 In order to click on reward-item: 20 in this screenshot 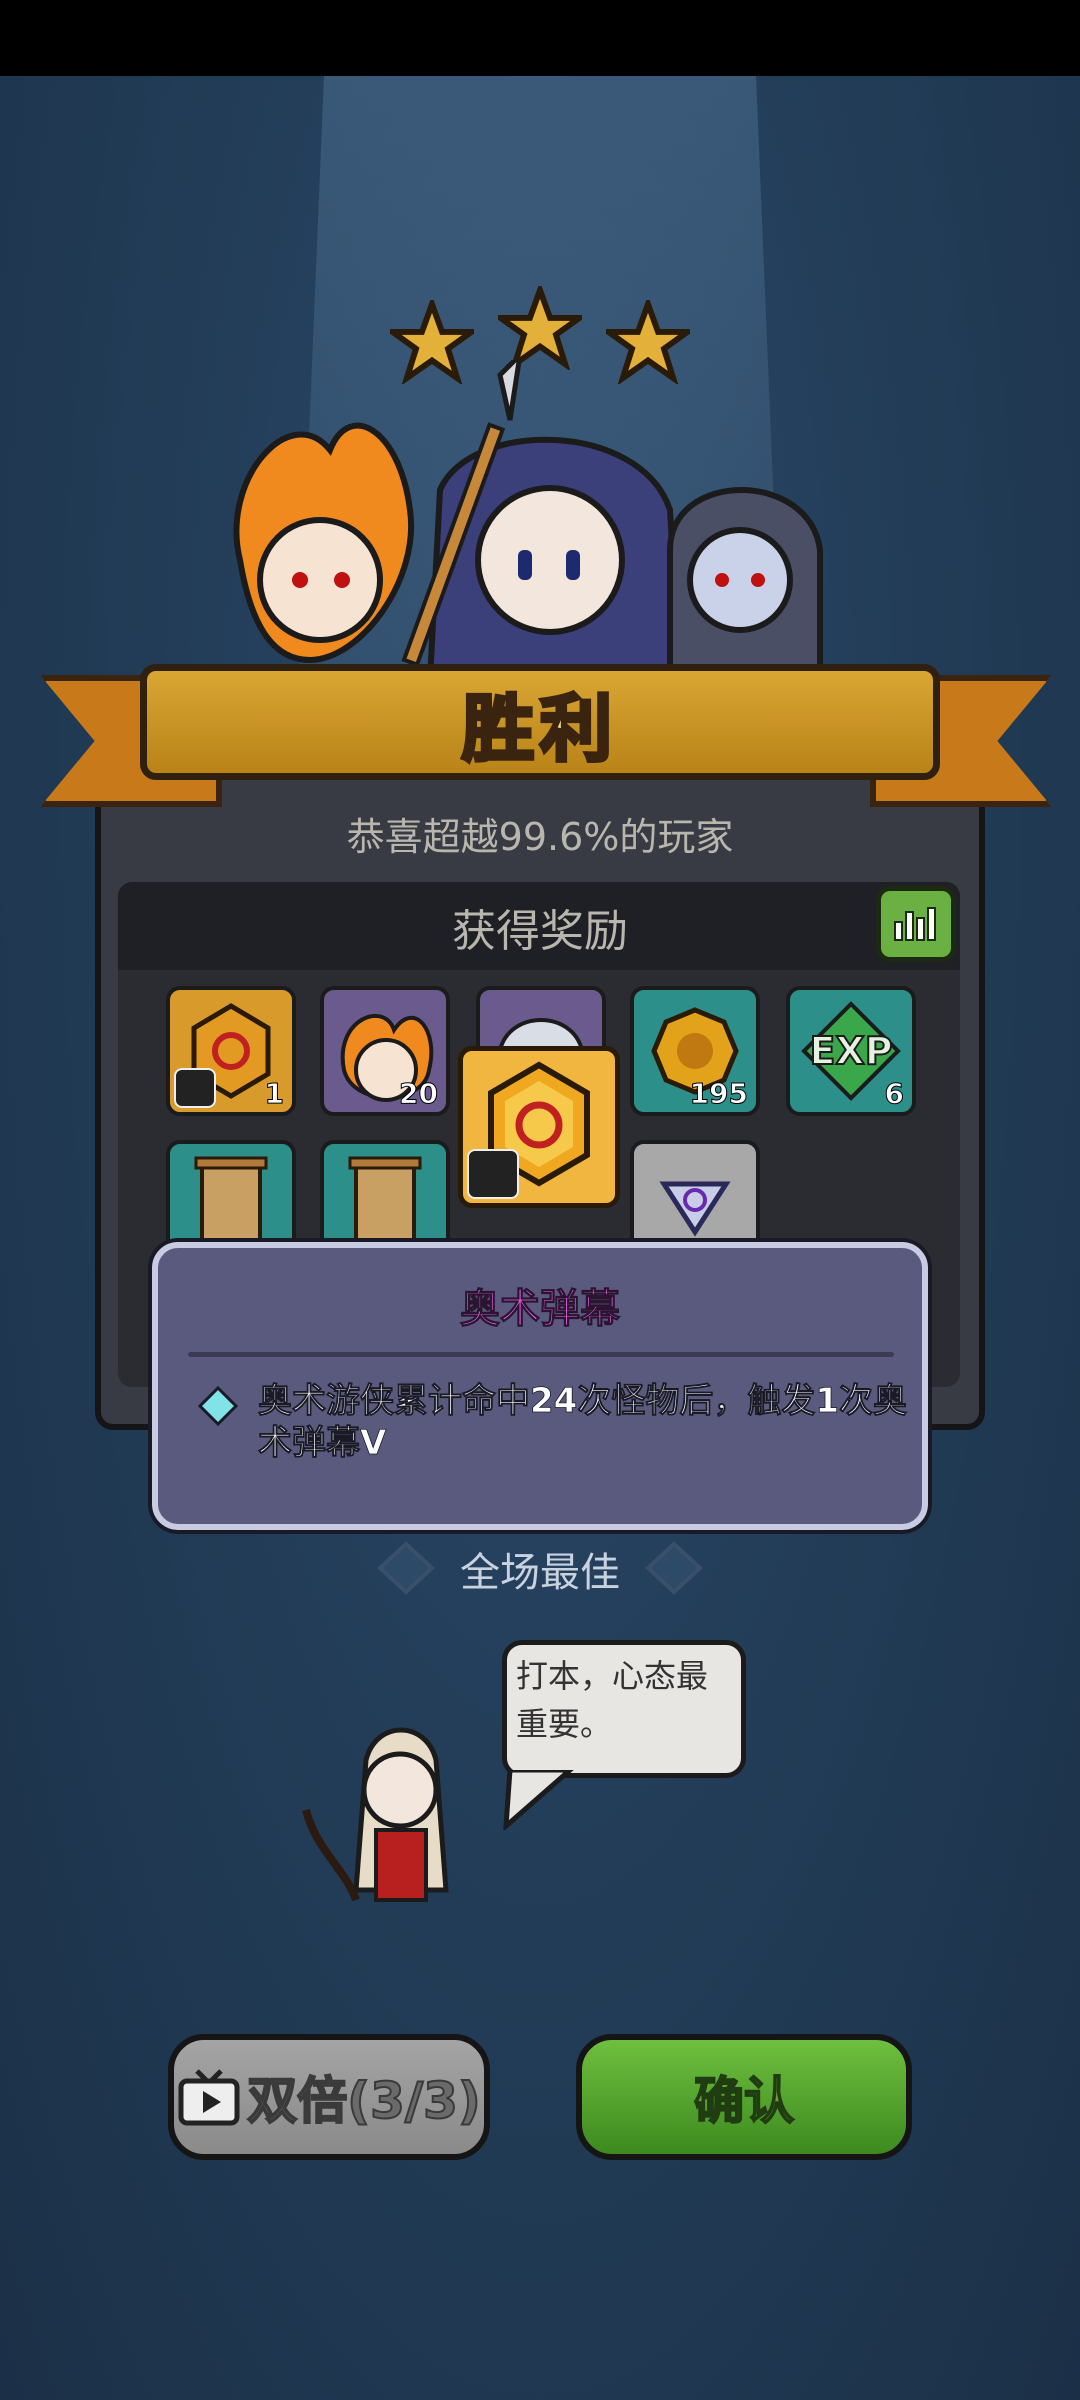, I will do `click(385, 1051)`.